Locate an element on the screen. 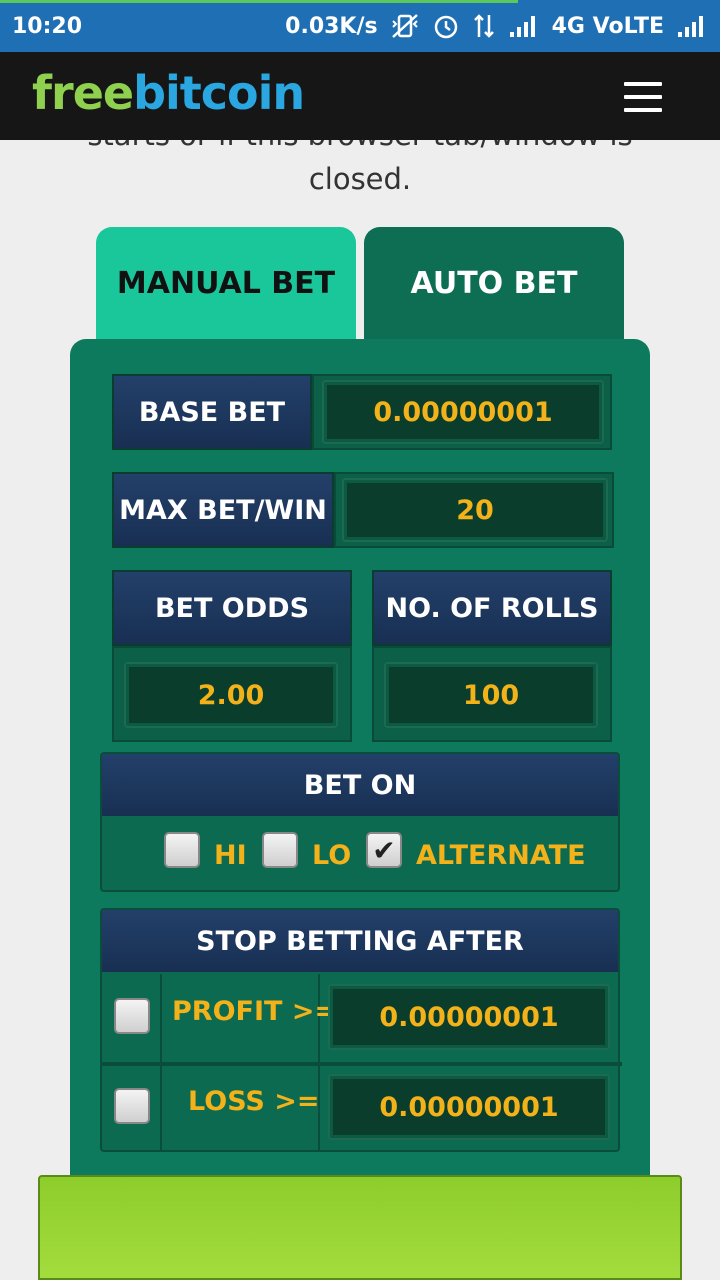 This screenshot has width=720, height=1280. alternate-checkbox: ✔ is located at coordinates (384, 850).